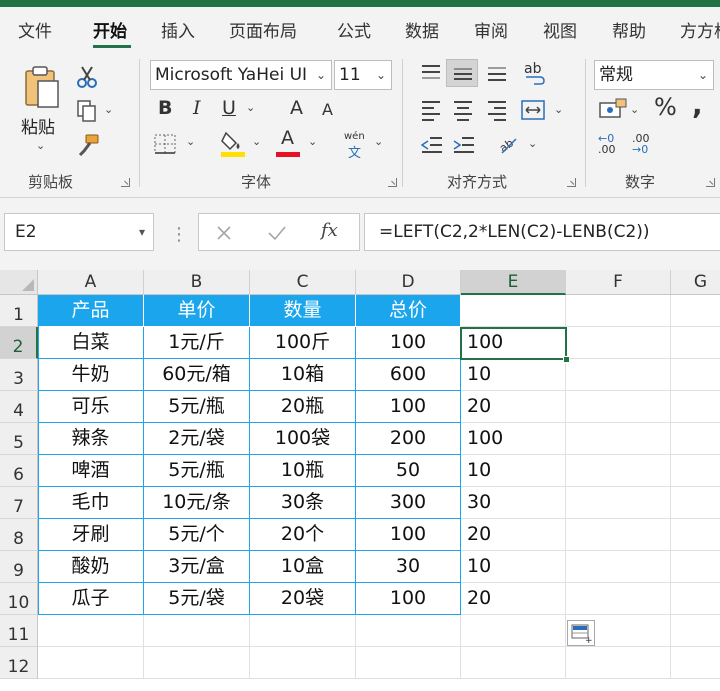  What do you see at coordinates (354, 29) in the screenshot?
I see `tab-formulas: 公式` at bounding box center [354, 29].